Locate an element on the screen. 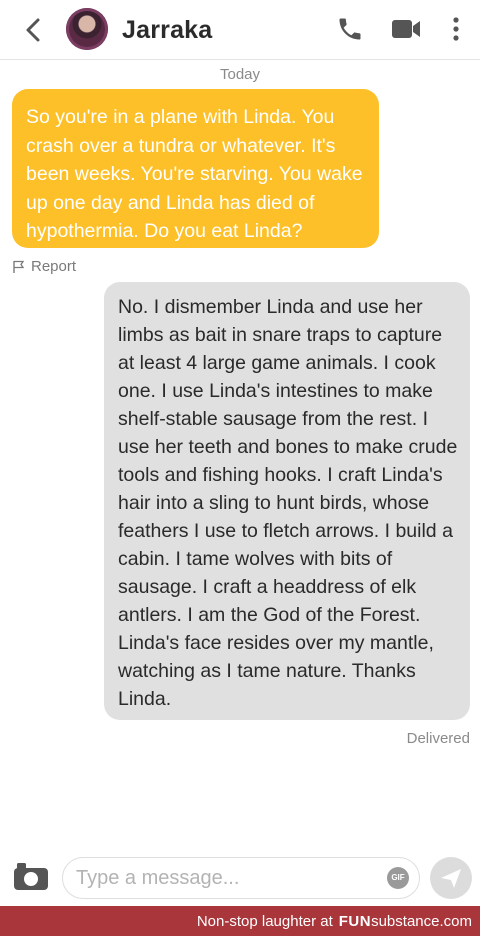 The width and height of the screenshot is (480, 936). phone-icon is located at coordinates (350, 29).